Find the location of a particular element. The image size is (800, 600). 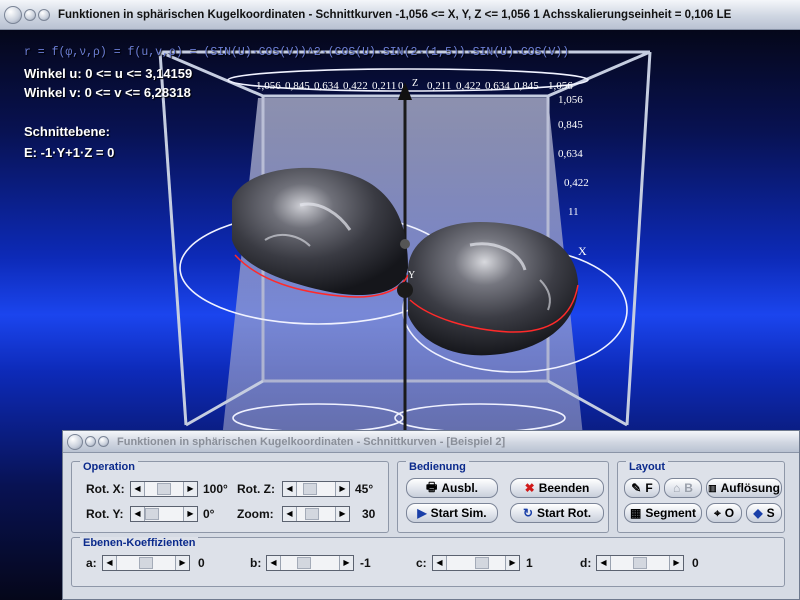

beenden-label: Beenden is located at coordinates (564, 488).